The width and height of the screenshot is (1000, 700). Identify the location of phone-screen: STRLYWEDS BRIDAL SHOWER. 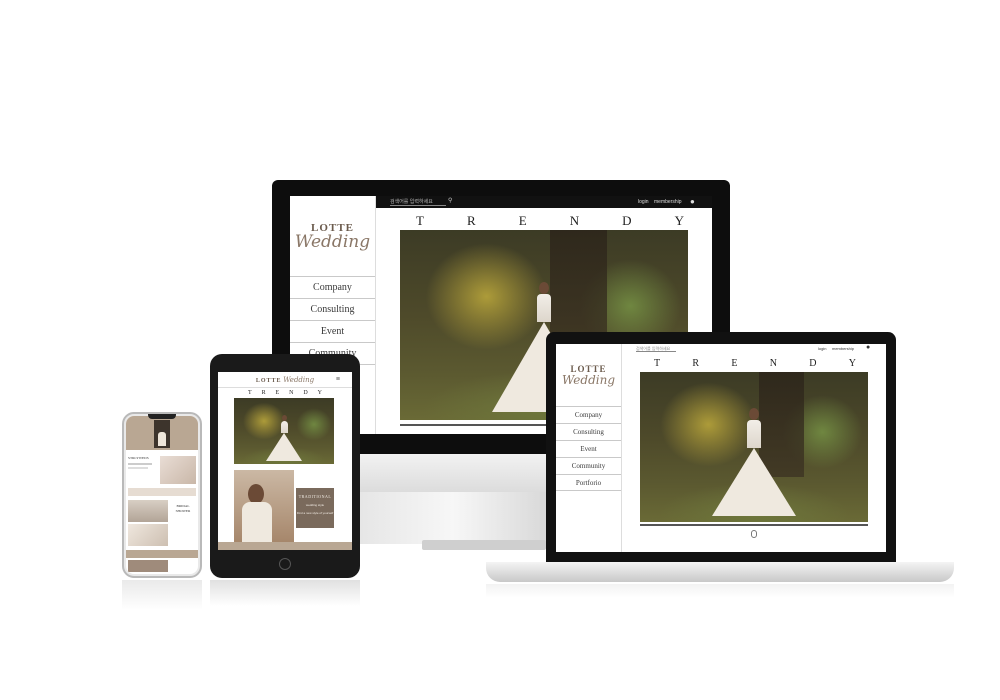
(162, 495).